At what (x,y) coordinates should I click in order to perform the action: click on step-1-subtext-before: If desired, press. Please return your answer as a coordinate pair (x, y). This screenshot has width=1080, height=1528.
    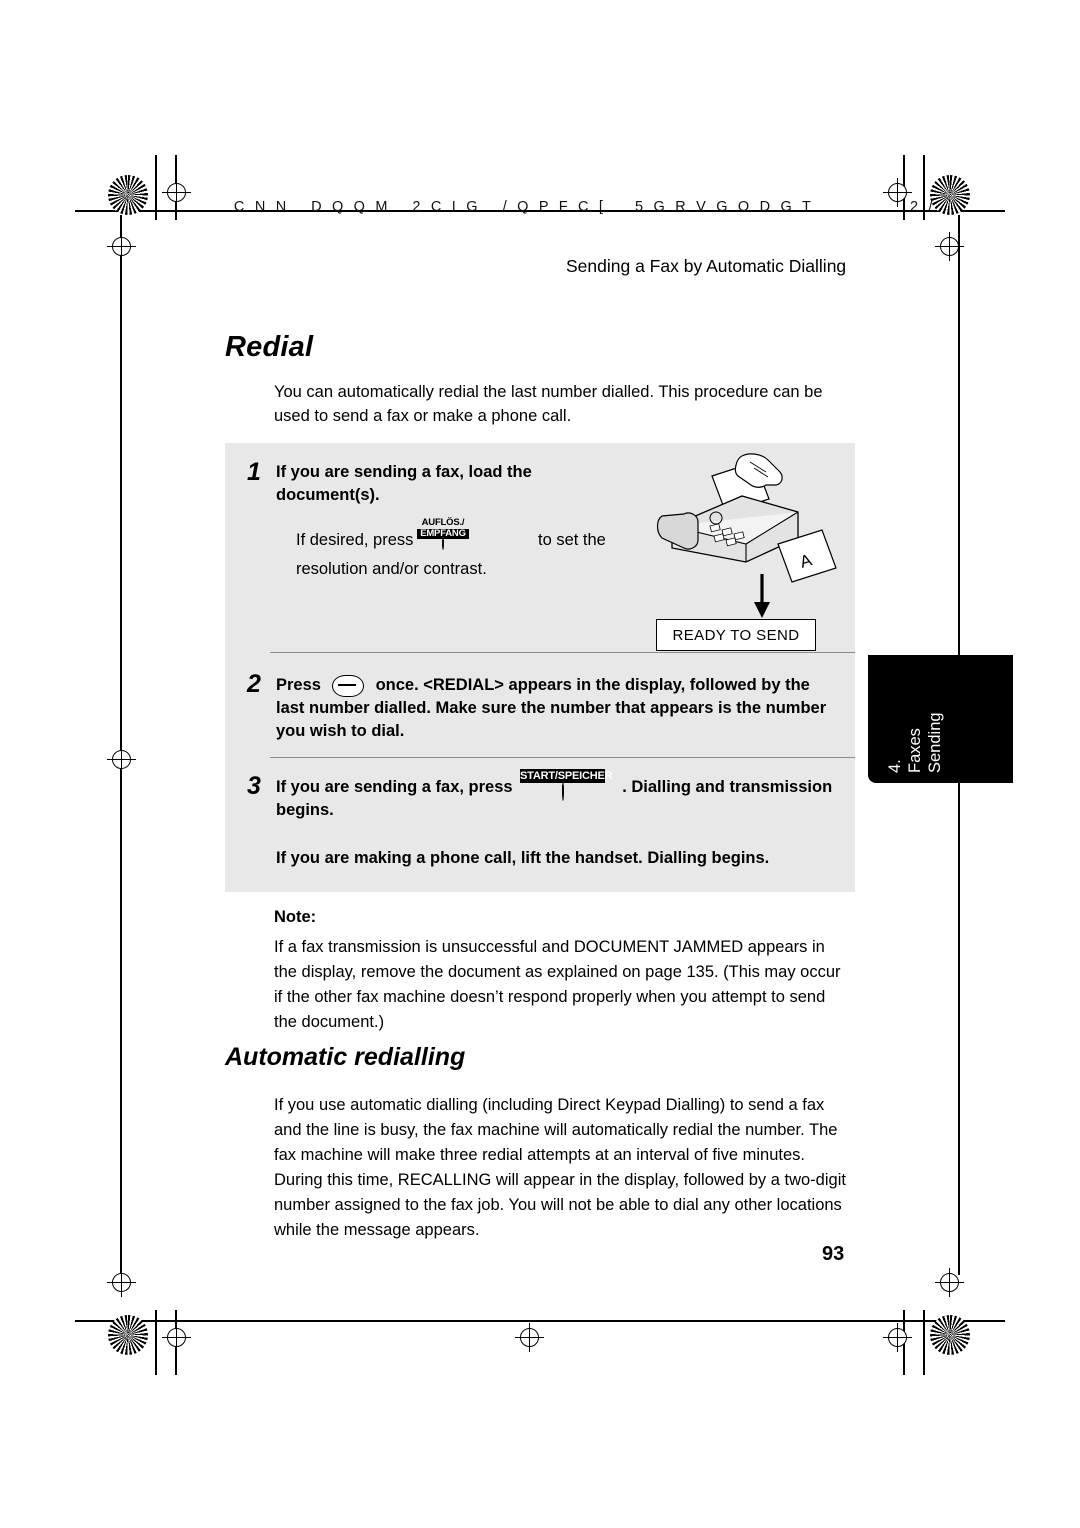
    Looking at the image, I should click on (355, 540).